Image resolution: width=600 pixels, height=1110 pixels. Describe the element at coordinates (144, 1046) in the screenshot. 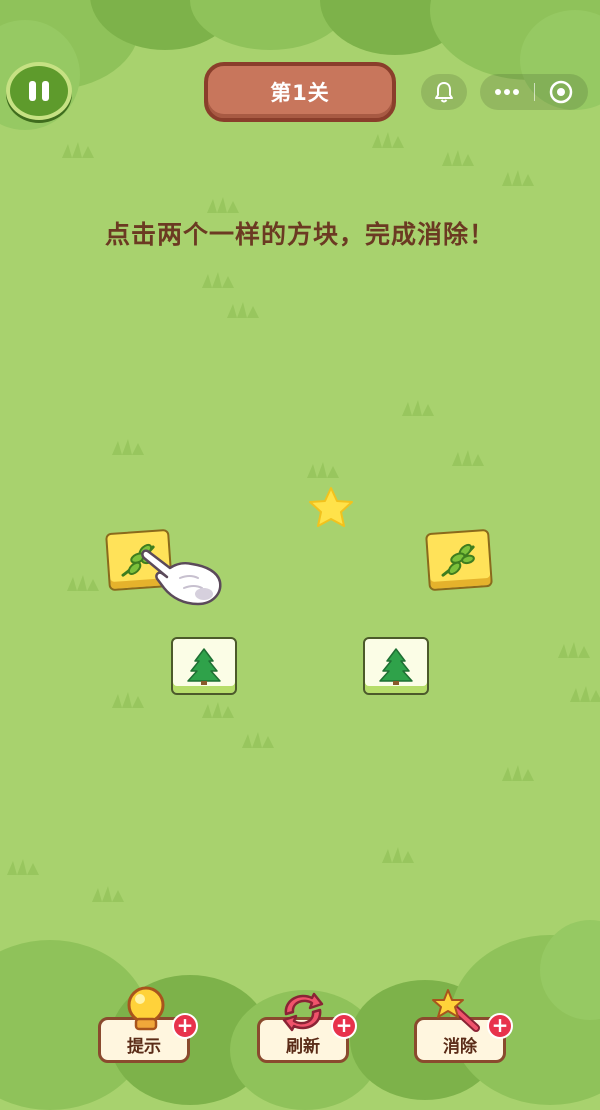

I see `hint-label: 提示` at that location.